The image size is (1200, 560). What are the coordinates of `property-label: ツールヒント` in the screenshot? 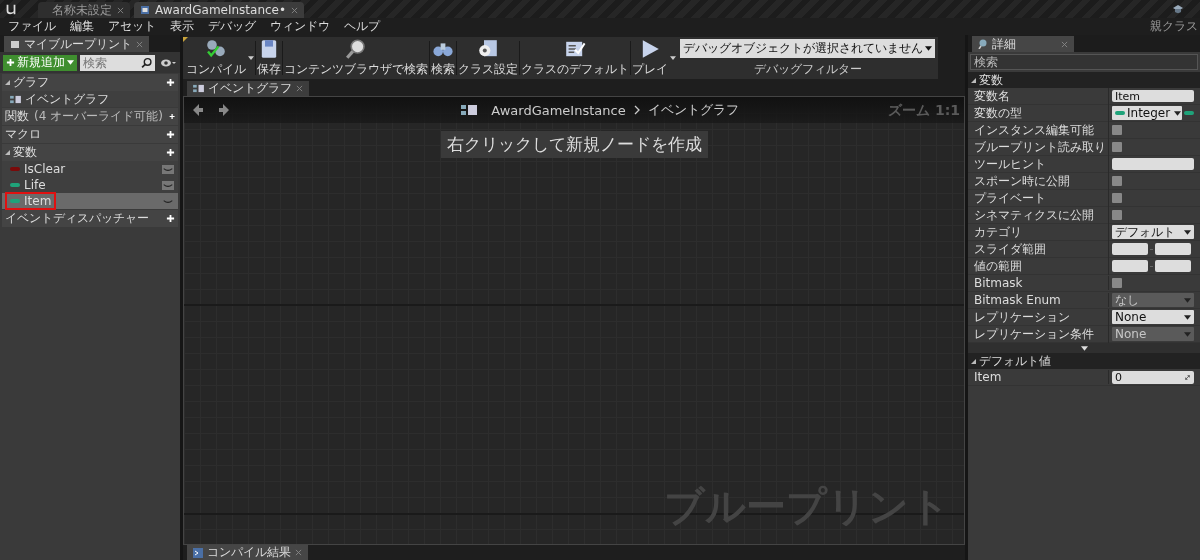 It's located at (1038, 164).